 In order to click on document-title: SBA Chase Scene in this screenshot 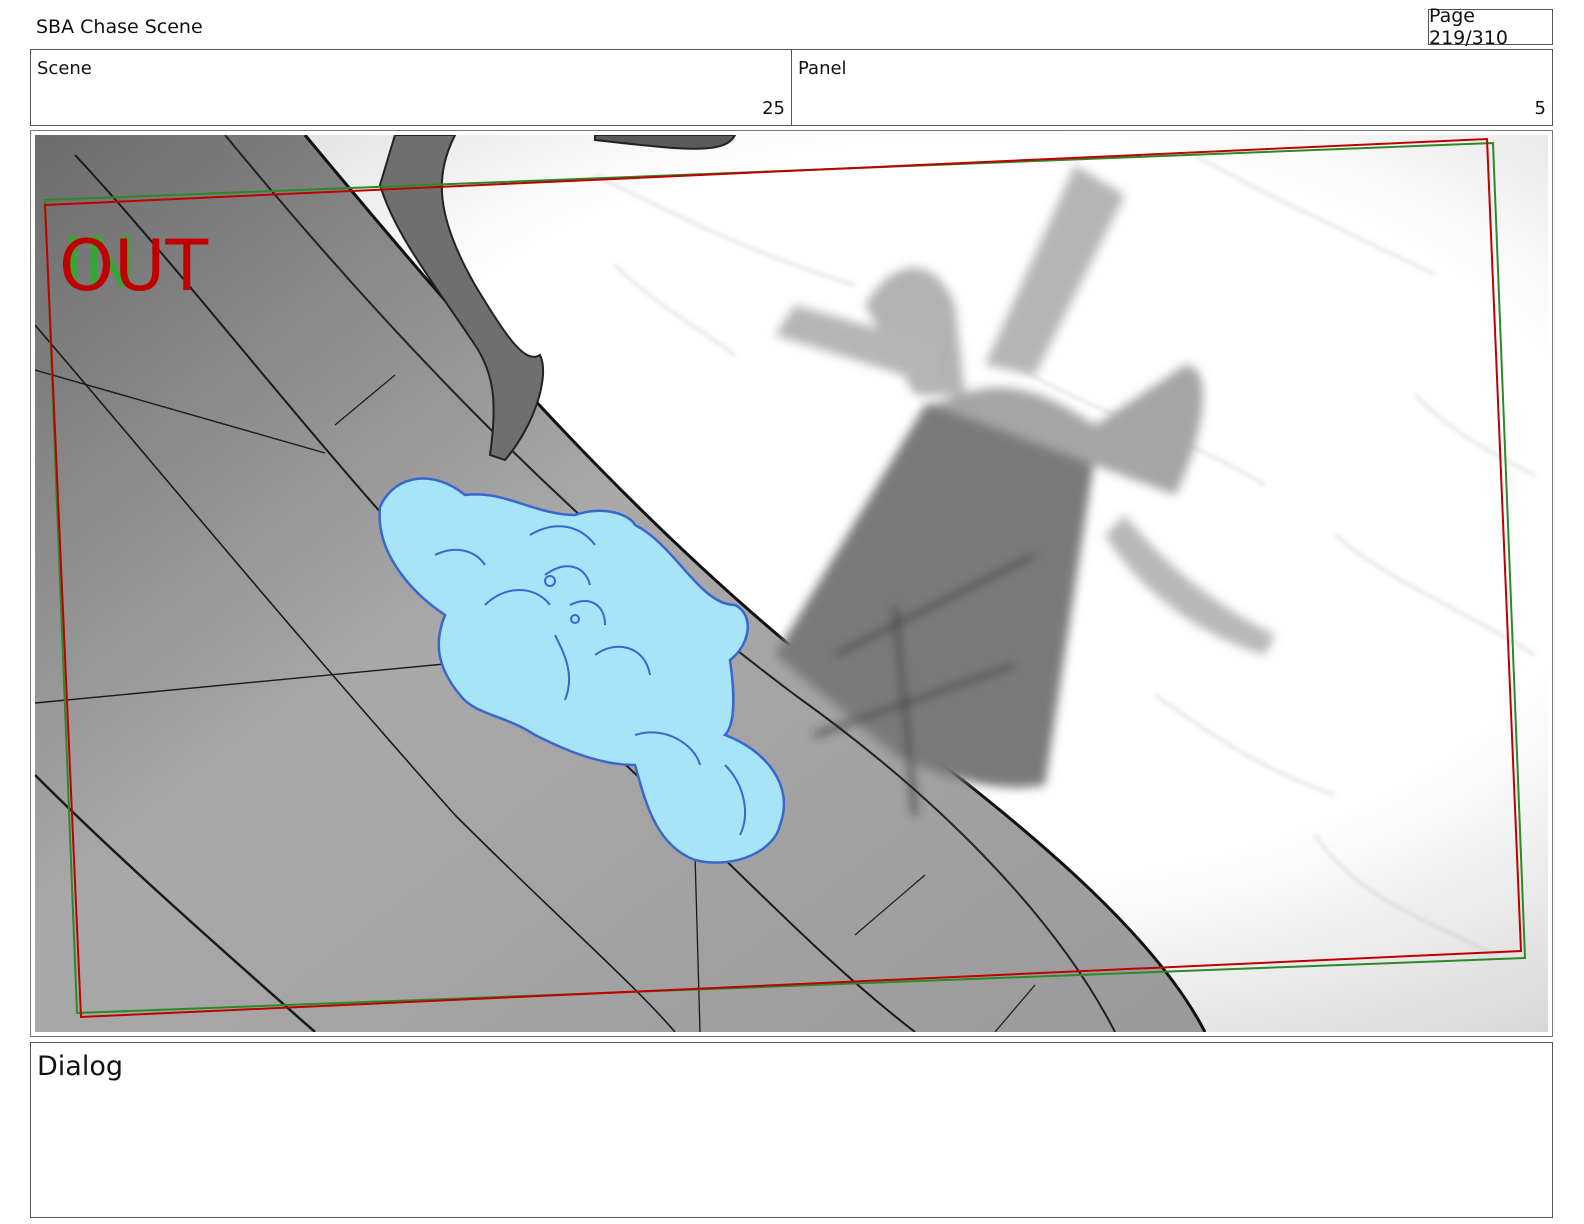, I will do `click(119, 27)`.